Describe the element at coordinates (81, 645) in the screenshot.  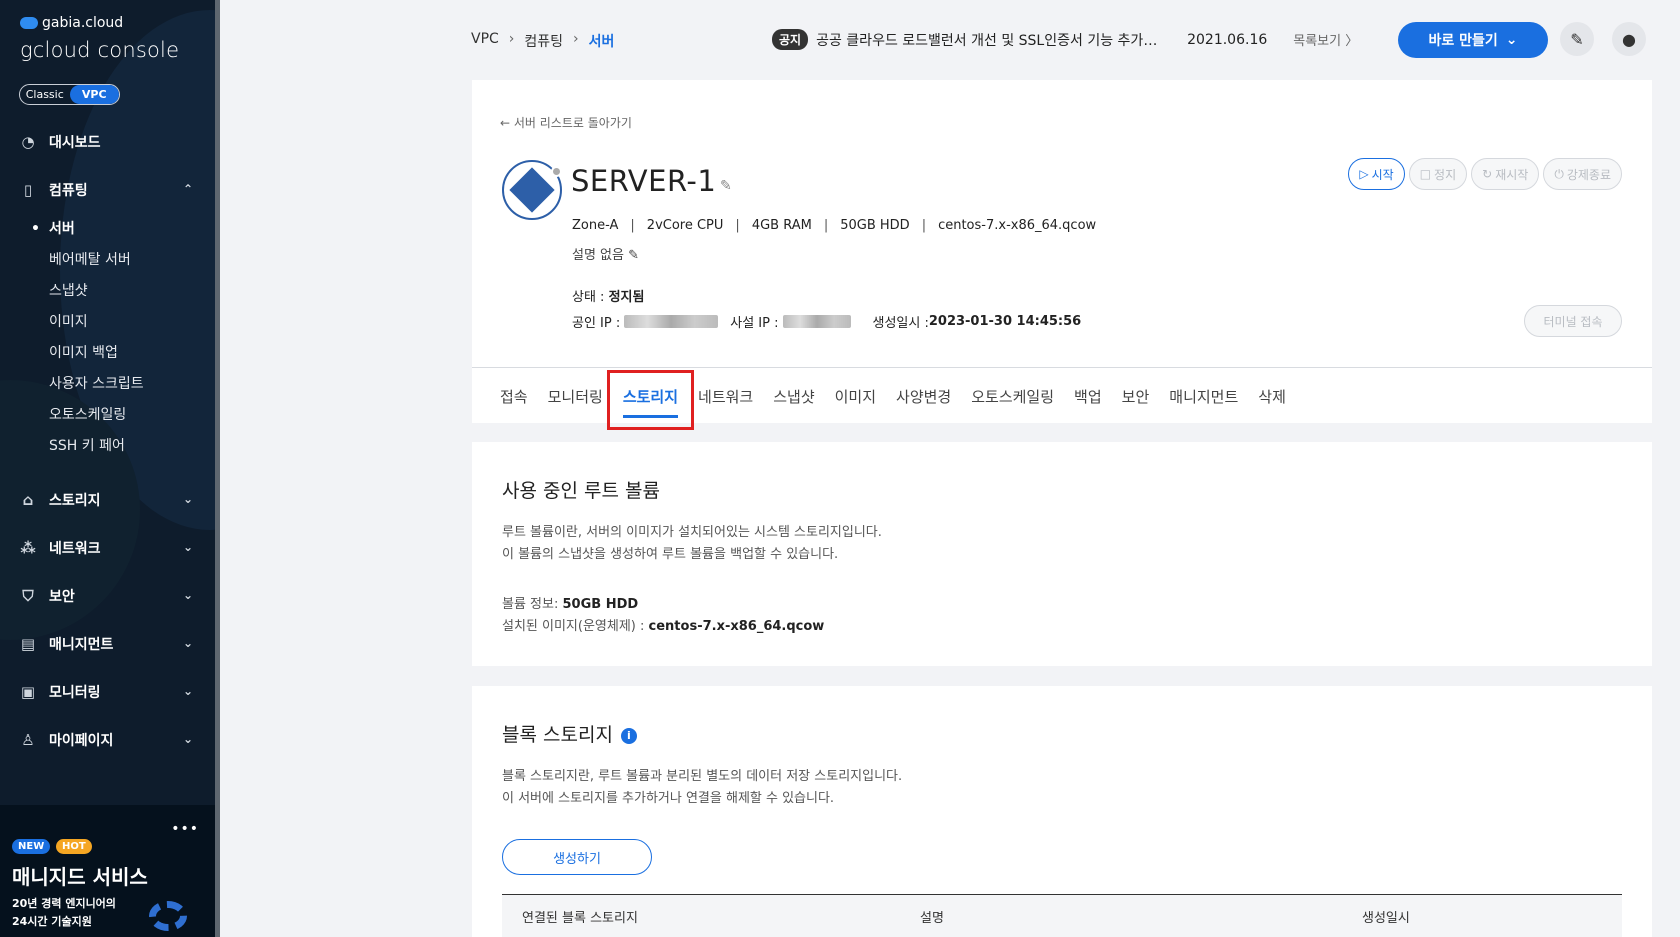
I see `sidebar-item-label: 매니지먼트` at that location.